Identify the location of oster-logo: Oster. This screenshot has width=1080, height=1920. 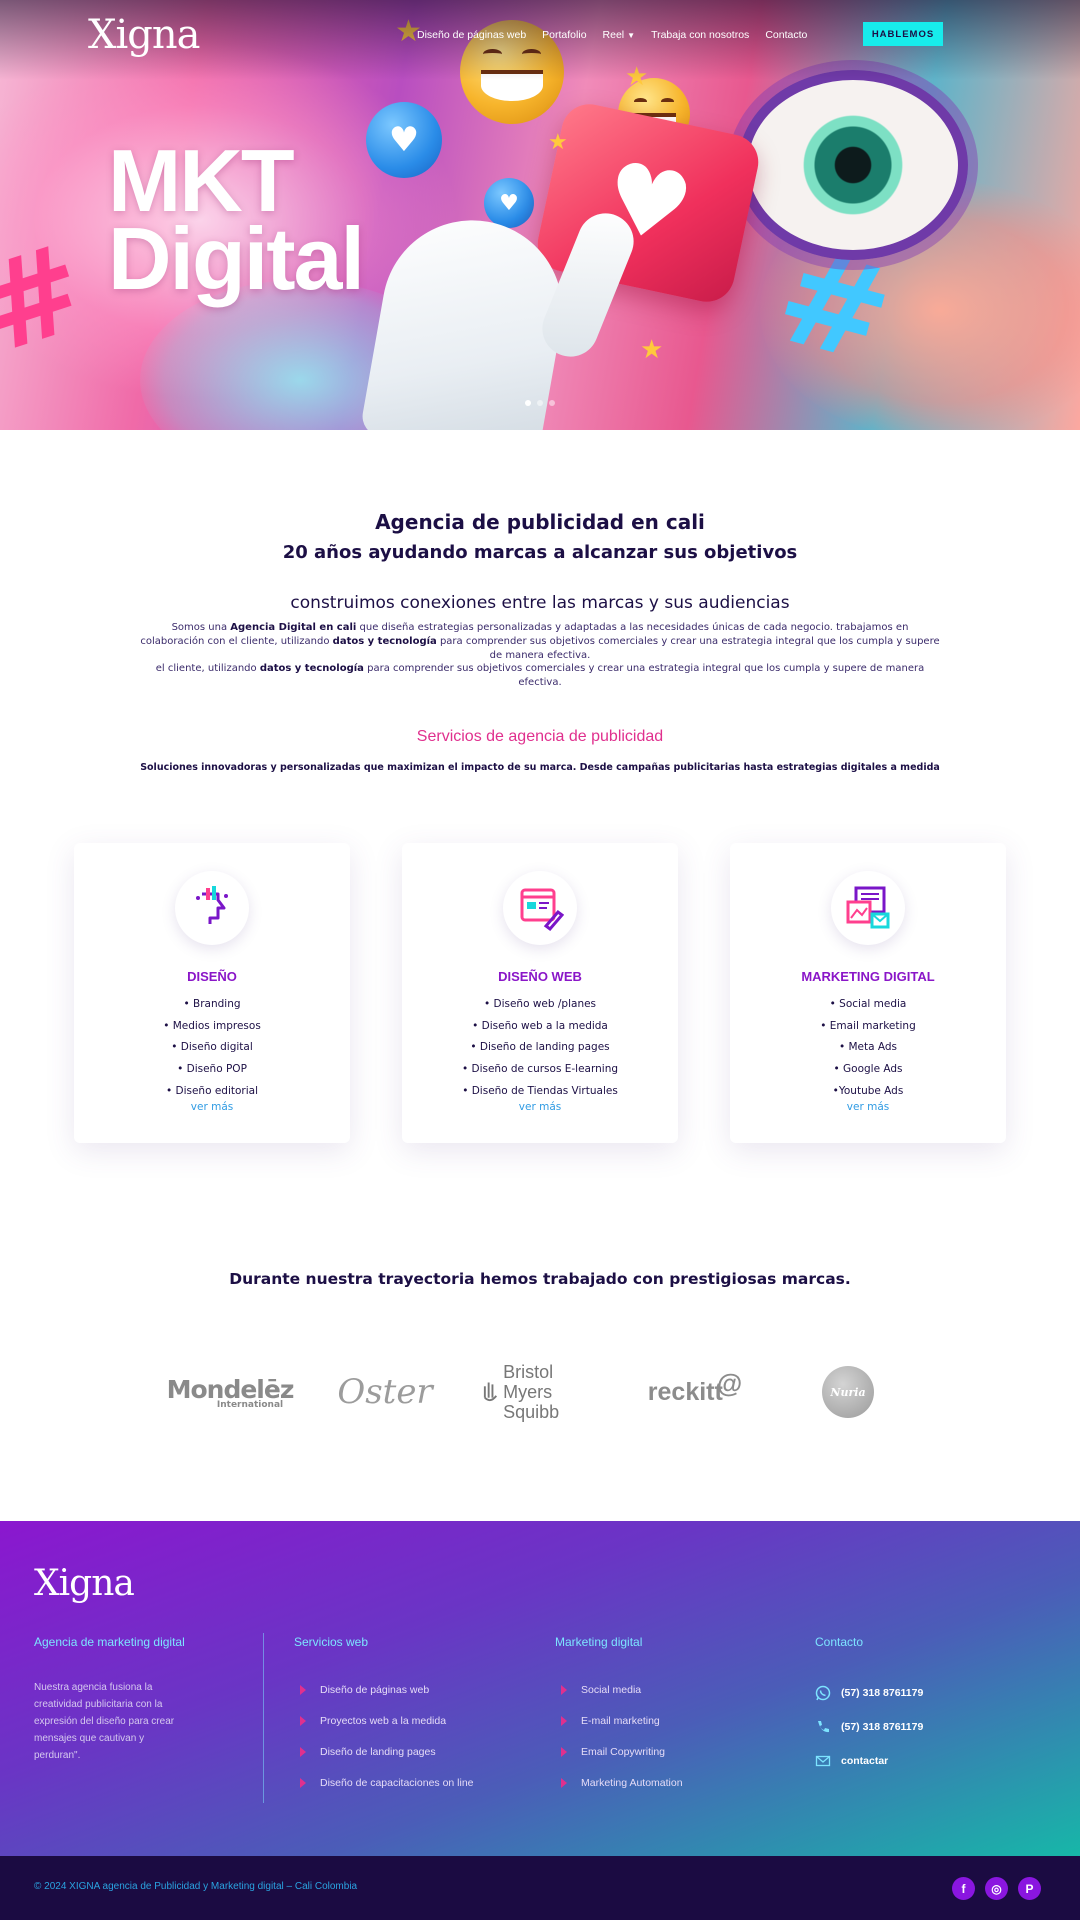
(385, 1392).